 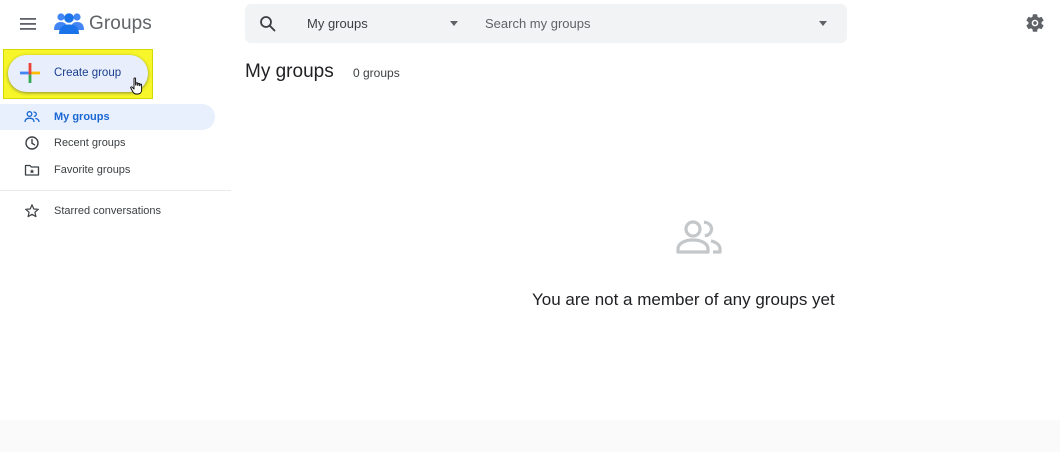 I want to click on sidebar-divider, so click(x=115, y=190).